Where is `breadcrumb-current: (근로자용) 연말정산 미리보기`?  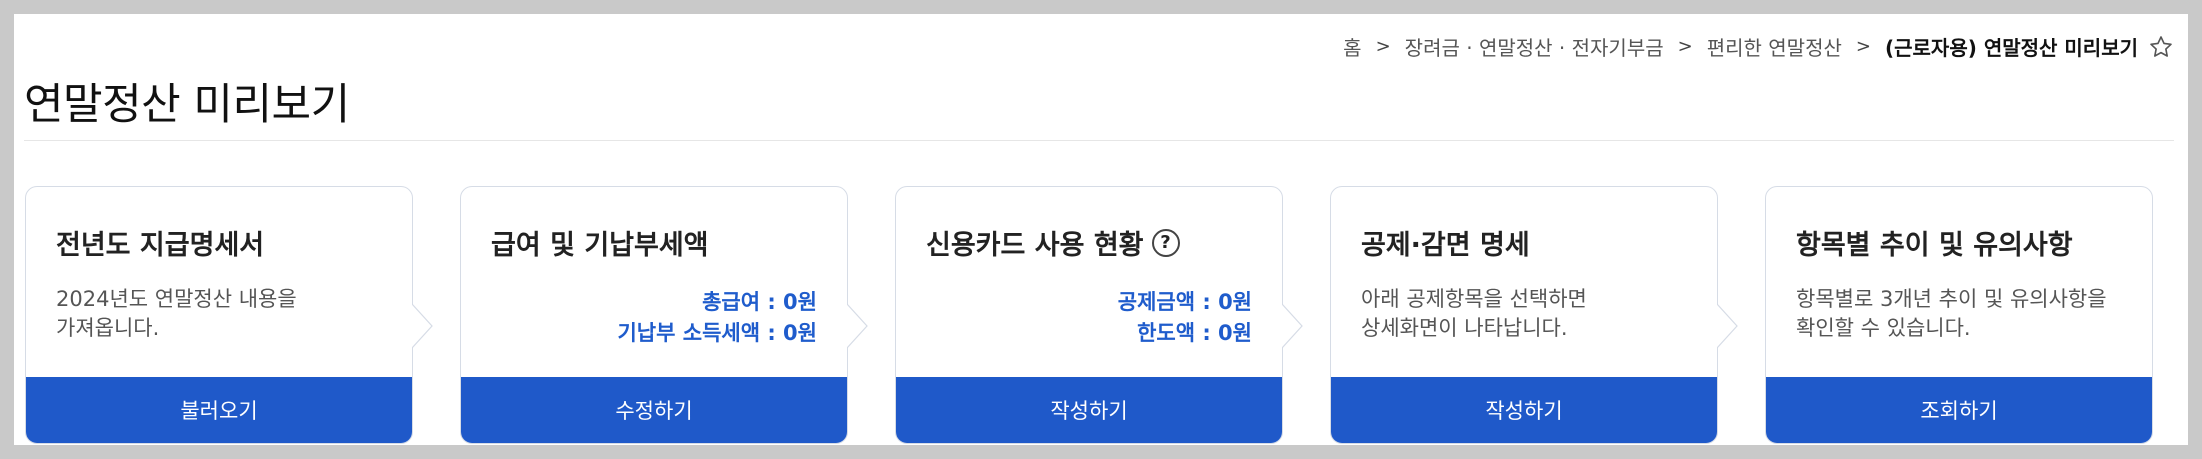
breadcrumb-current: (근로자용) 연말정산 미리보기 is located at coordinates (2011, 48).